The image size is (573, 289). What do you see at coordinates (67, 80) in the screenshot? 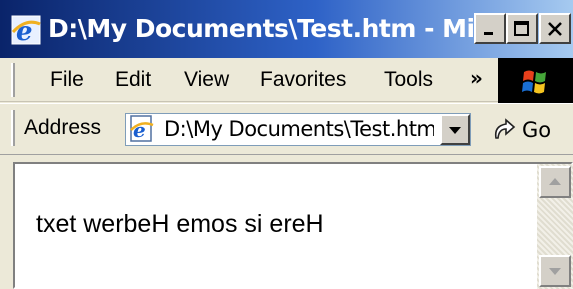
I see `menu-file: File` at bounding box center [67, 80].